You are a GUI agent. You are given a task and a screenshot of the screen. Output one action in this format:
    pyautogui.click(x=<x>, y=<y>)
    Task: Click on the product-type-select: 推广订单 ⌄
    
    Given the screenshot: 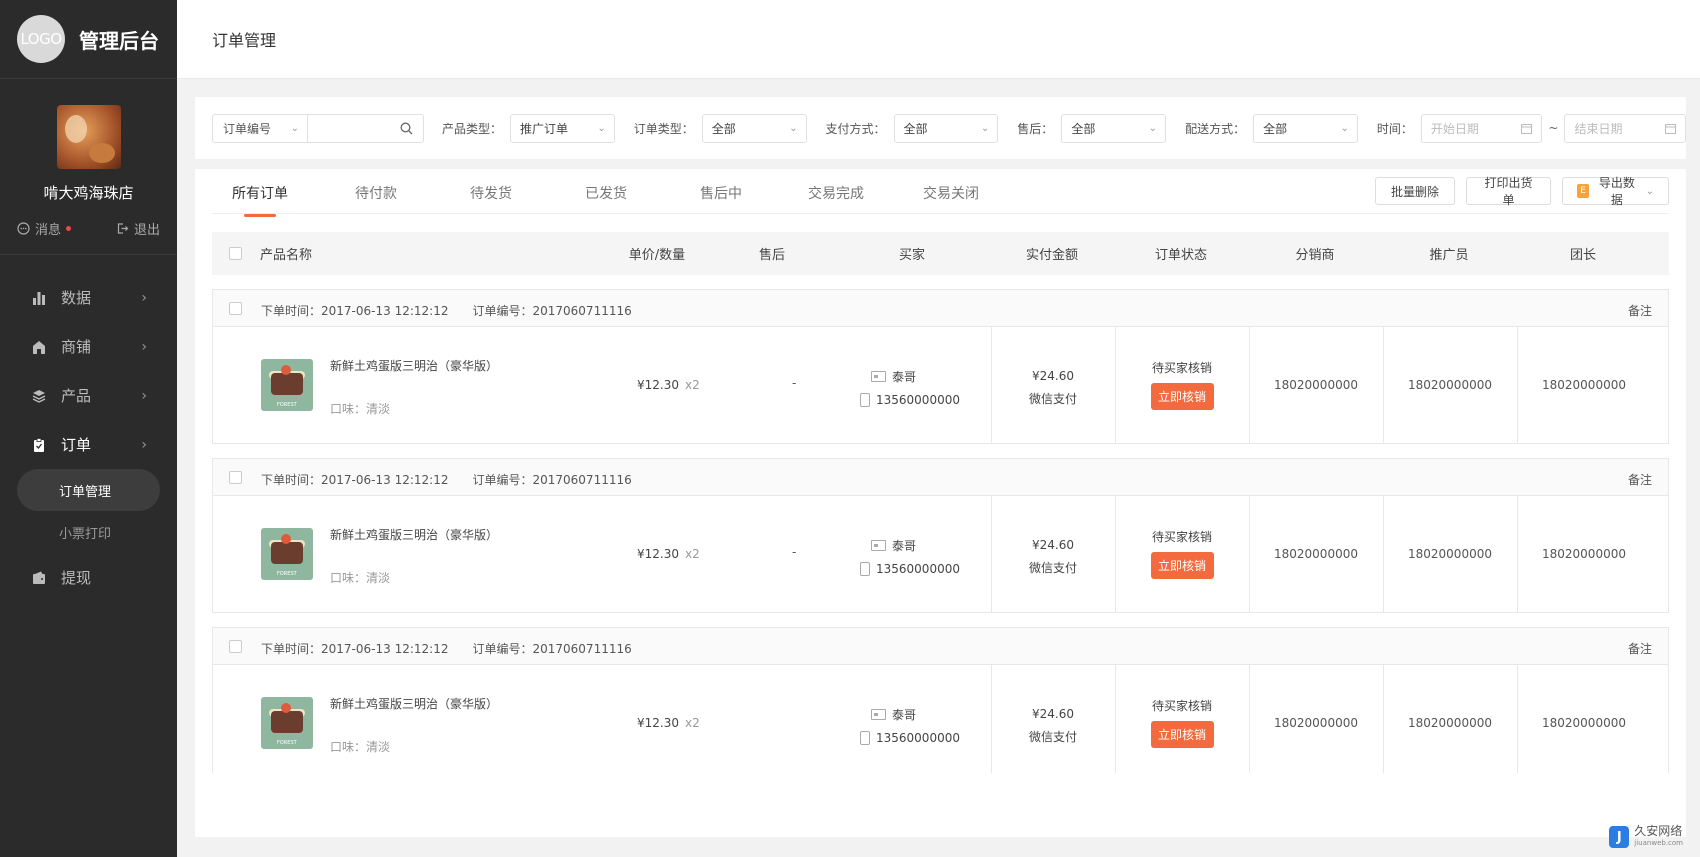 What is the action you would take?
    pyautogui.click(x=562, y=128)
    